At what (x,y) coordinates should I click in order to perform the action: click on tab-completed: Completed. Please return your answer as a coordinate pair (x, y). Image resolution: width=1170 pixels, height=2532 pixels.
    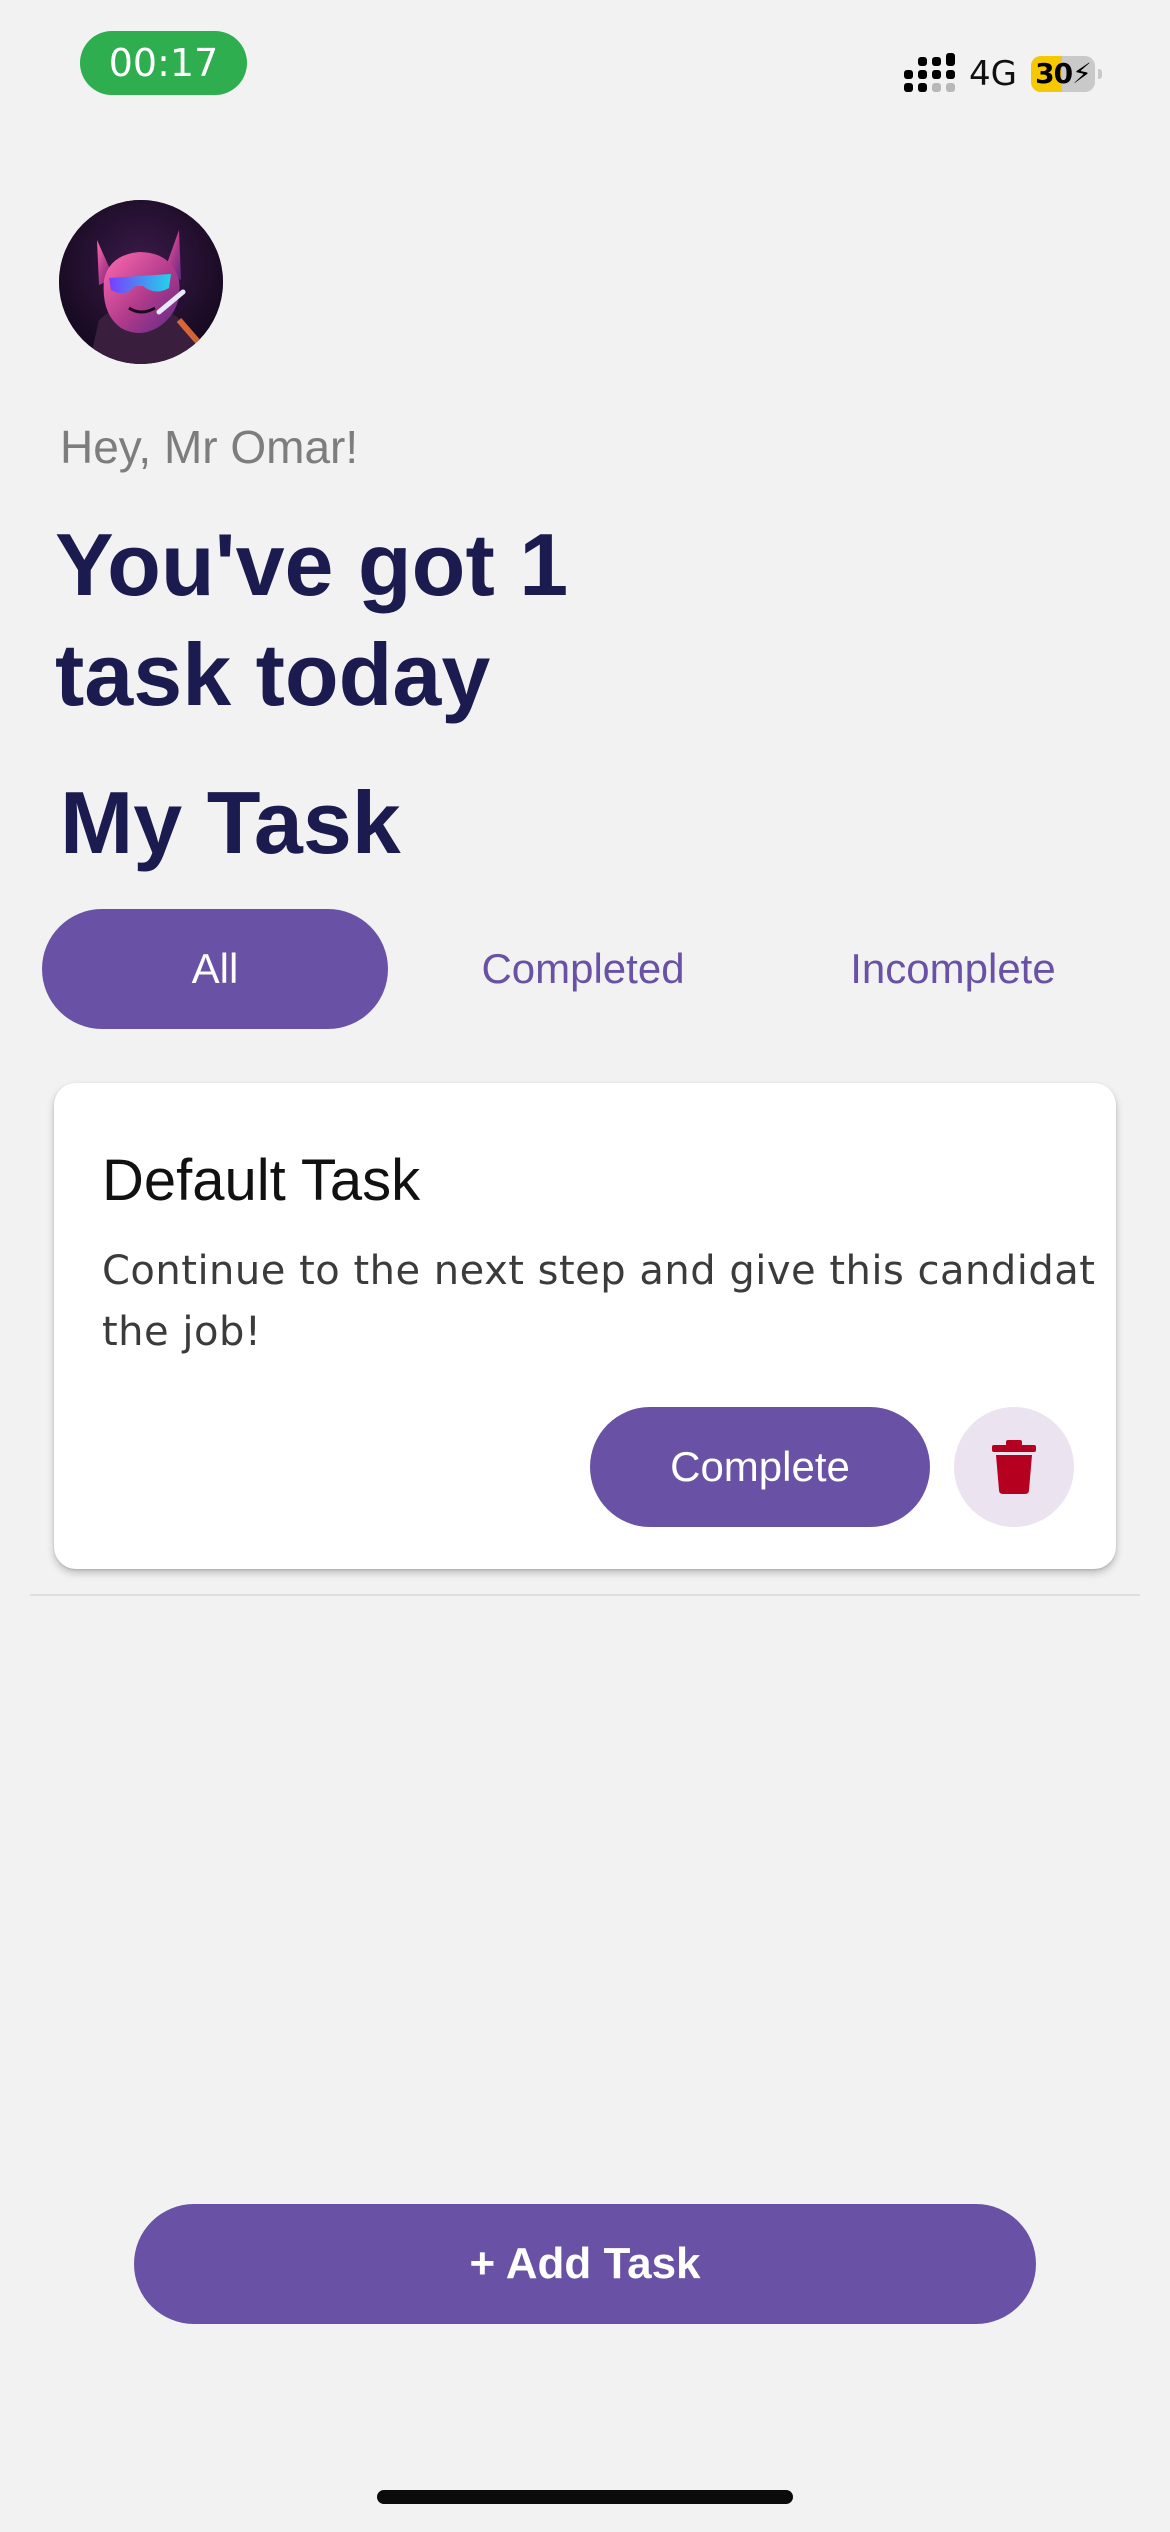
    Looking at the image, I should click on (583, 969).